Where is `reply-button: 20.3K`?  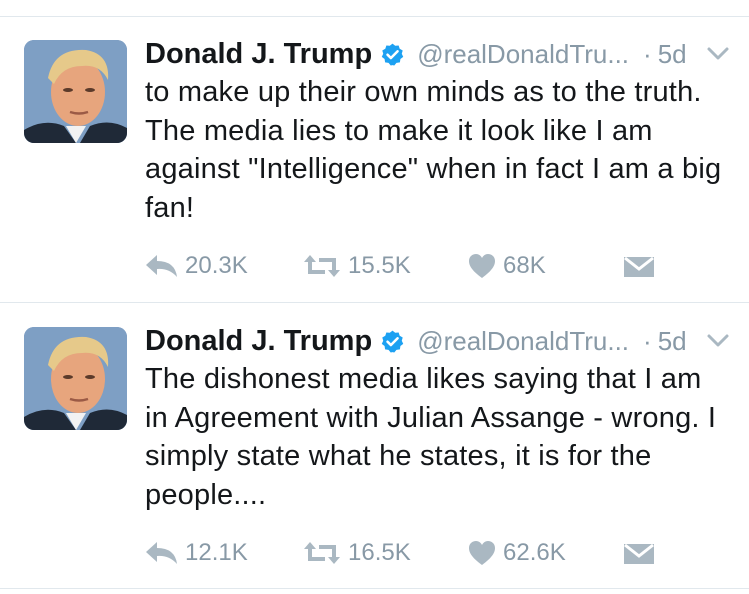
reply-button: 20.3K is located at coordinates (196, 266).